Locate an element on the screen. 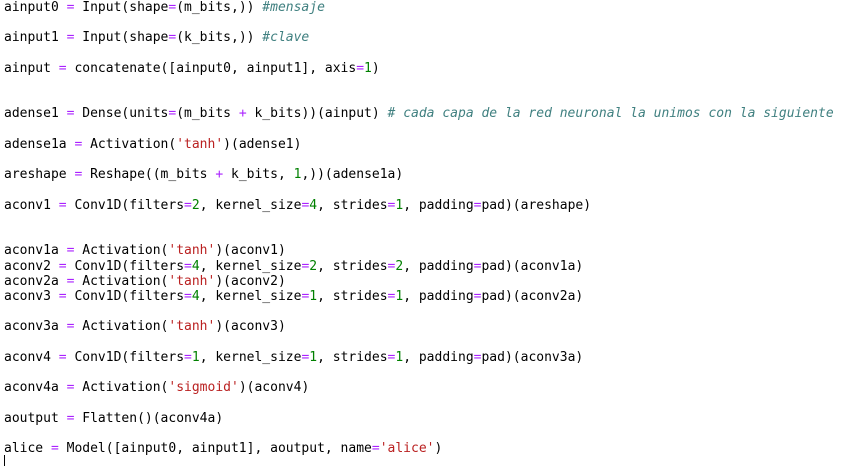  code-token: )(aconv3) is located at coordinates (250, 326).